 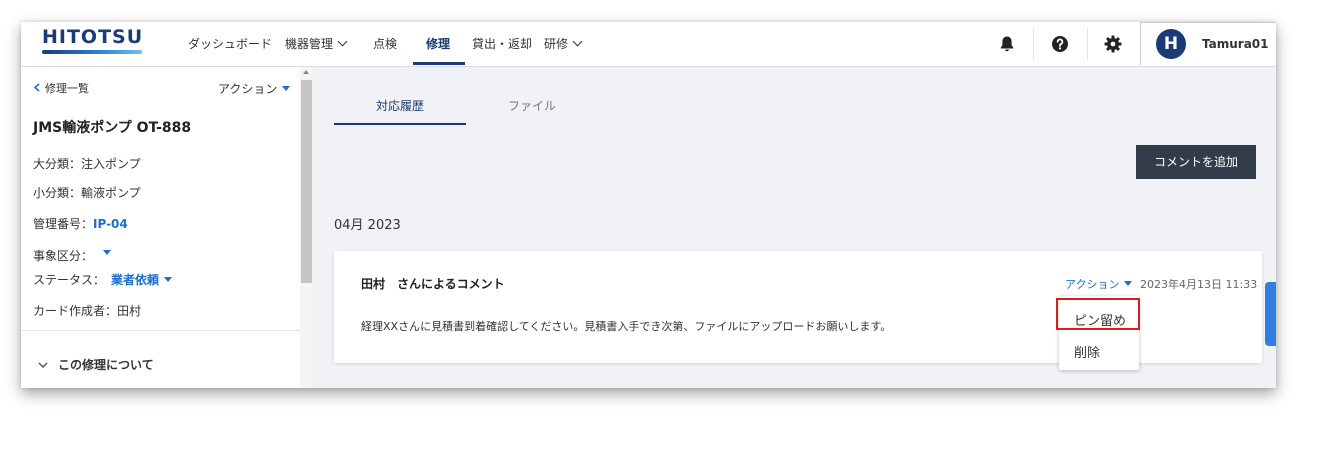 I want to click on comment-date: 2023年4月13日 11:33, so click(x=1199, y=284).